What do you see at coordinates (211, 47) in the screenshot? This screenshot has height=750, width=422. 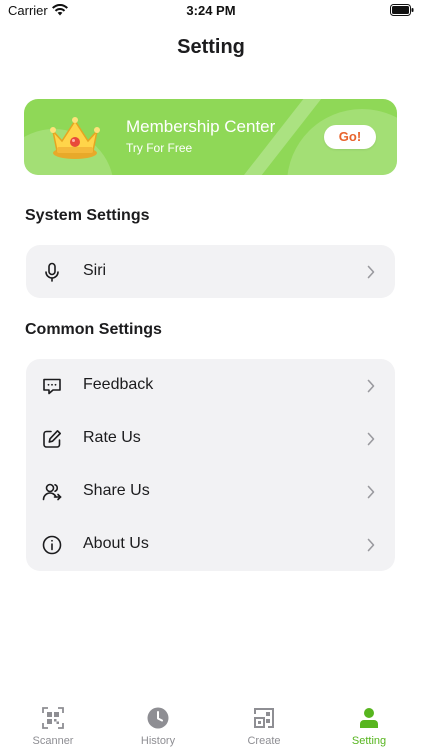 I see `page-title: Setting` at bounding box center [211, 47].